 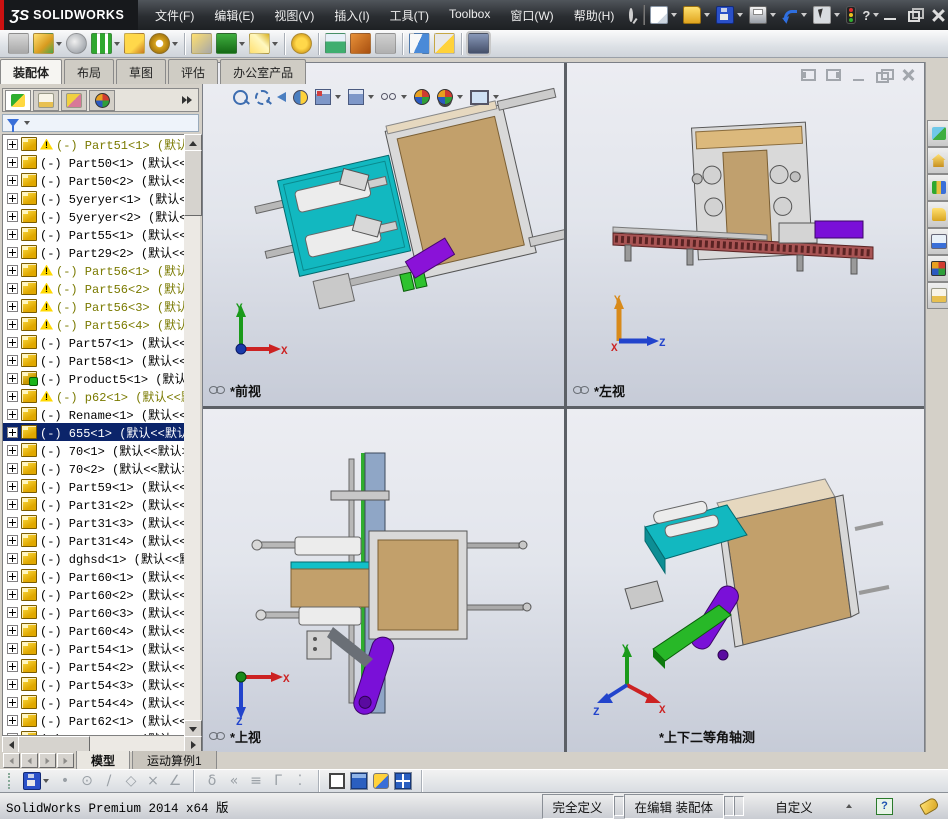 I want to click on linear-component-pattern-button, so click(x=105, y=43).